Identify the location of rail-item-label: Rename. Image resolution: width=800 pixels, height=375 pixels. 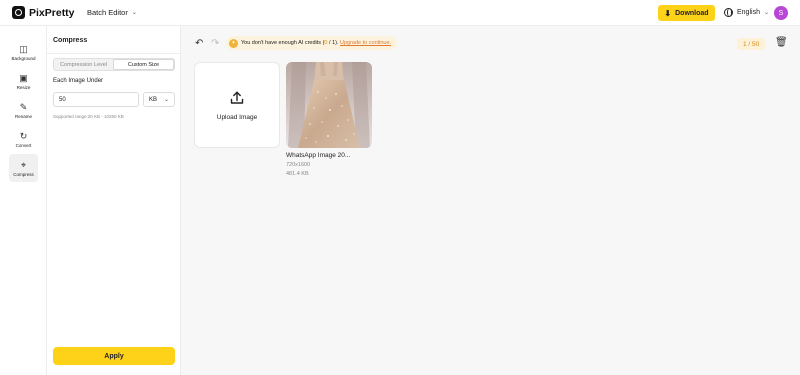
(23, 116).